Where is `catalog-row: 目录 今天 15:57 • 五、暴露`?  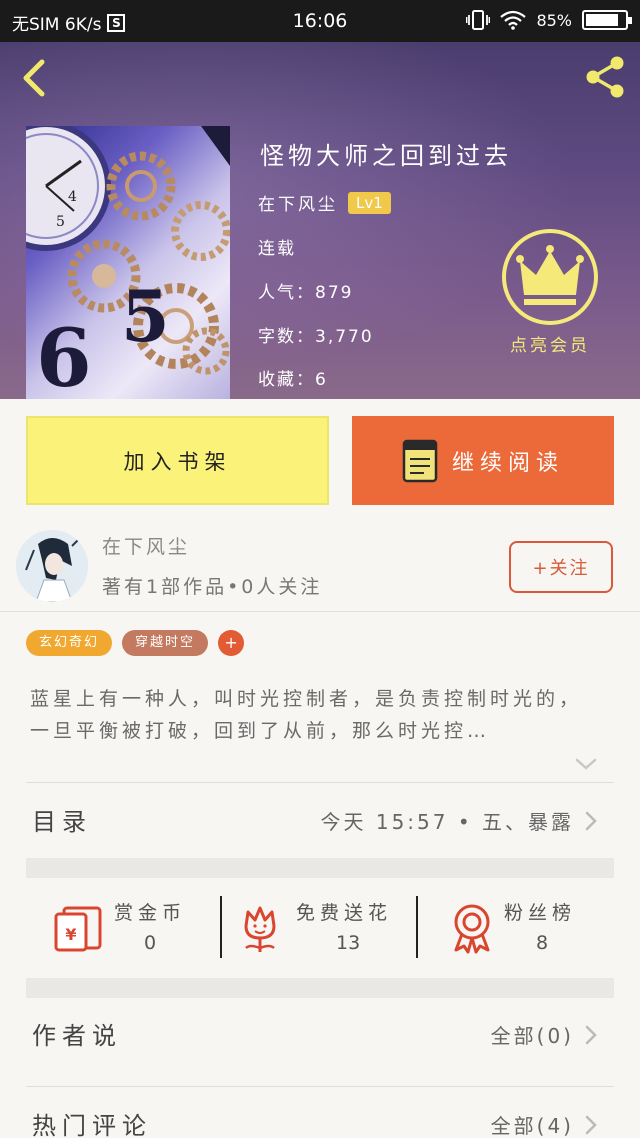
catalog-row: 目录 今天 15:57 • 五、暴露 is located at coordinates (320, 819).